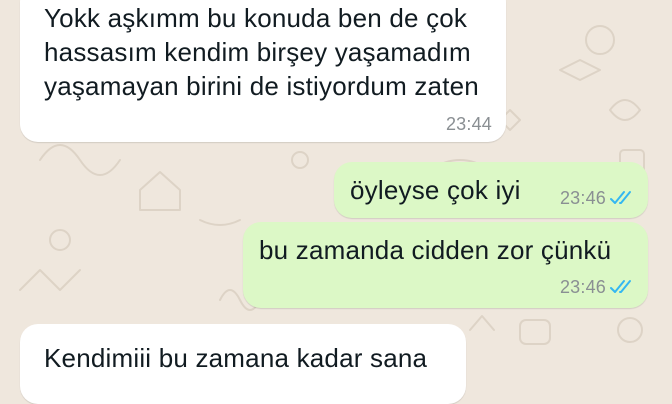  I want to click on message-text: bu zamanda cidden zor çünkü, so click(435, 250).